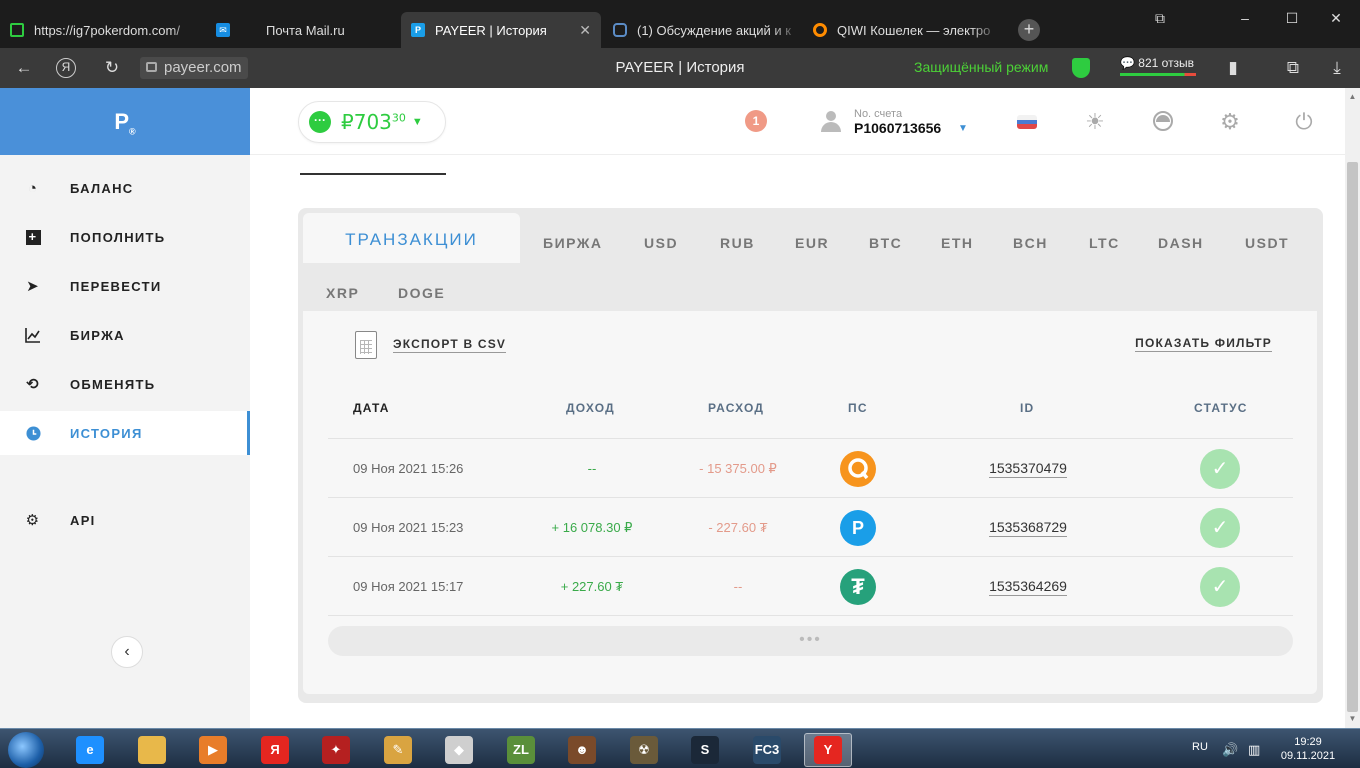  Describe the element at coordinates (152, 750) in the screenshot. I see `taskbar-app-button` at that location.